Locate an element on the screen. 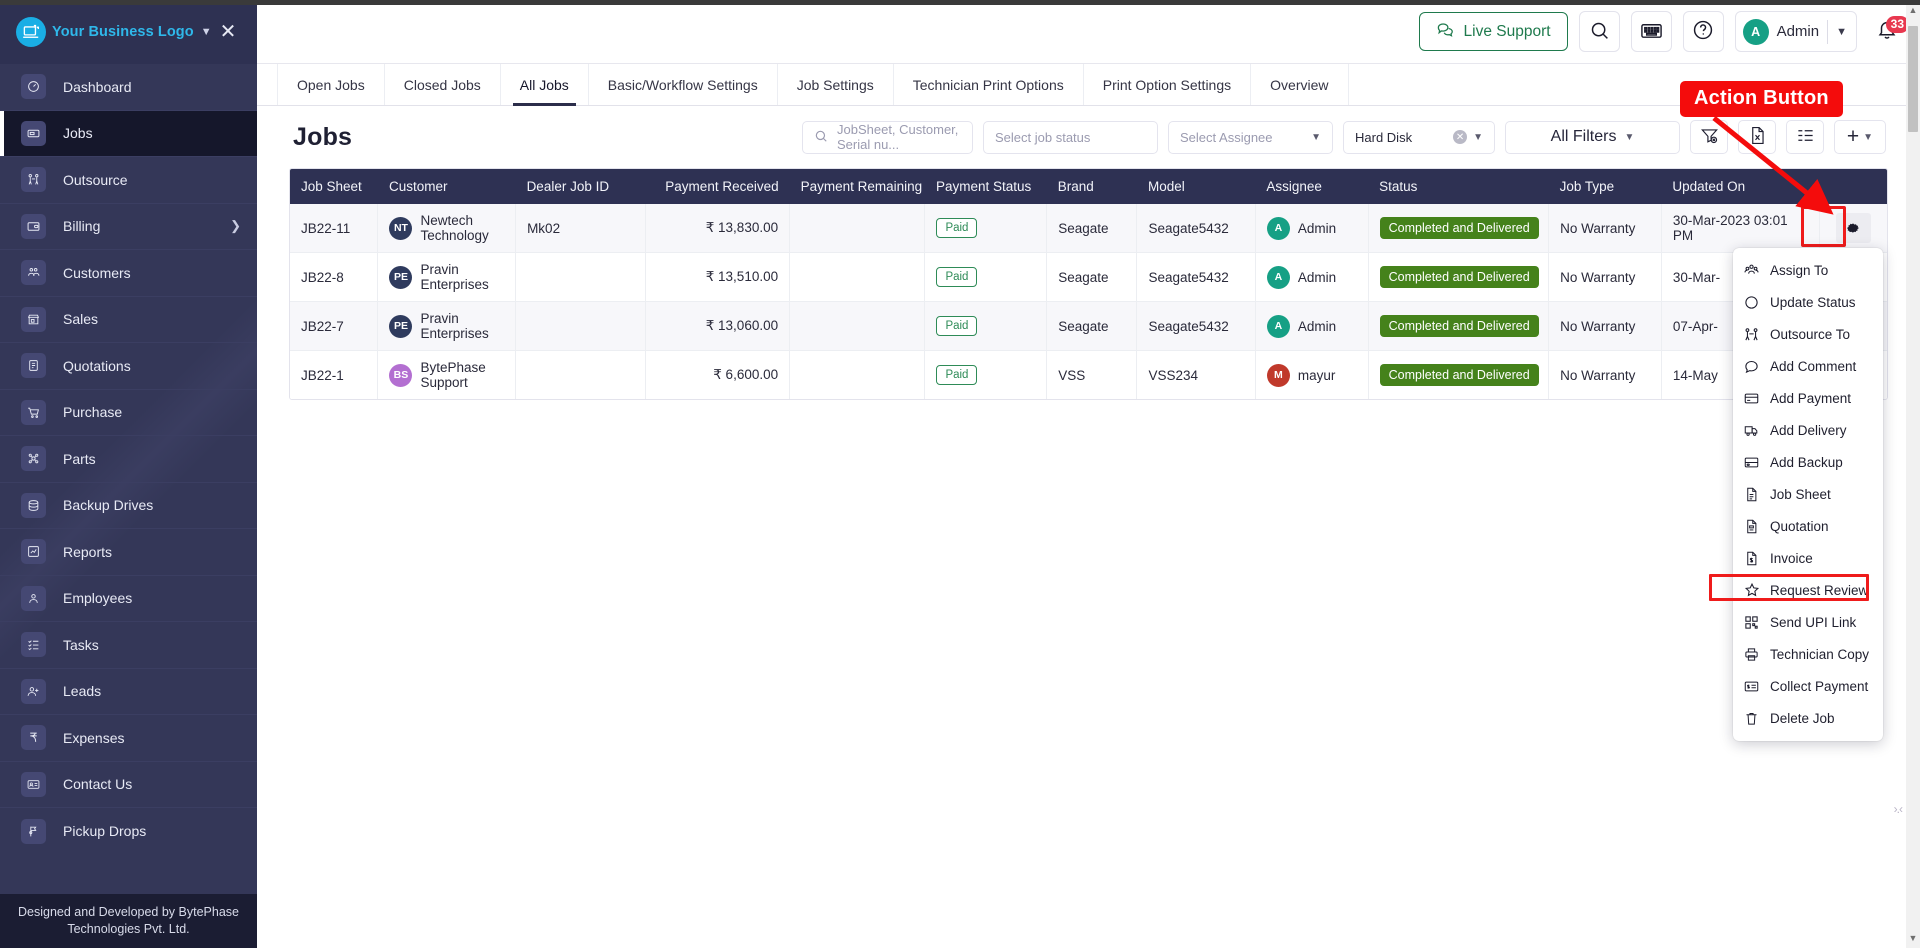 The image size is (1920, 948). clear-icon: ✕ is located at coordinates (1460, 137).